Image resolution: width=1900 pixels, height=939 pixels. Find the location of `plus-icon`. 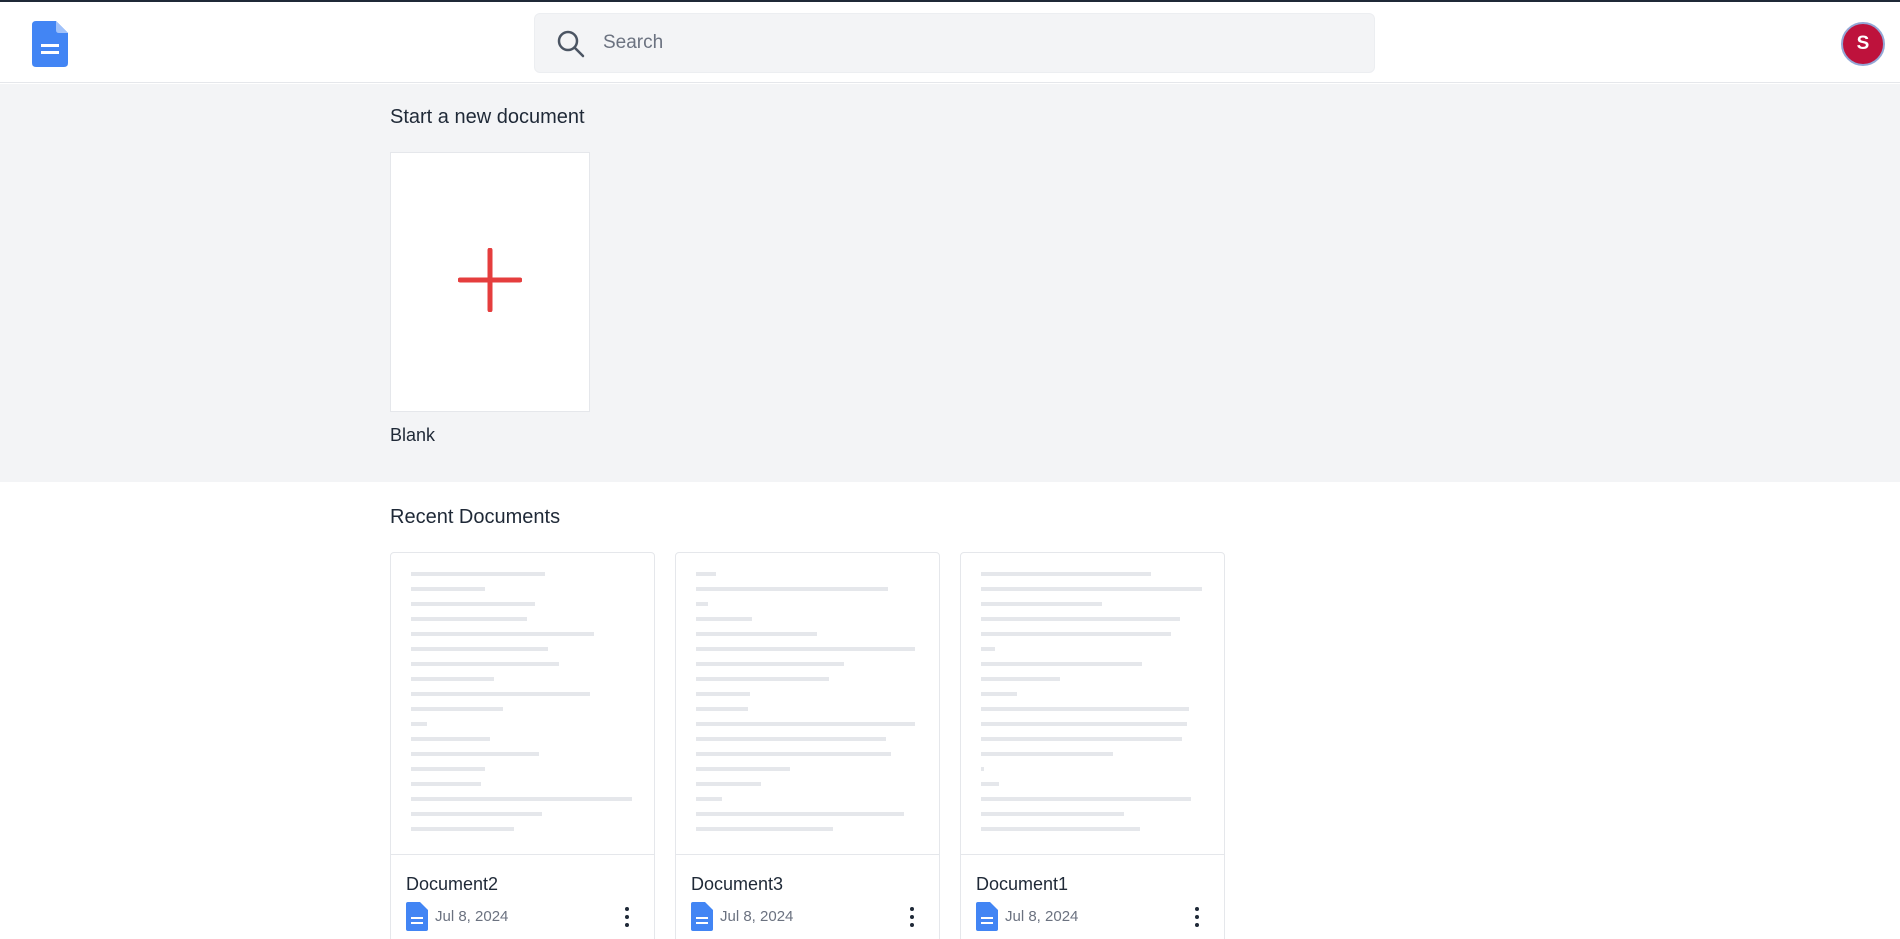

plus-icon is located at coordinates (490, 280).